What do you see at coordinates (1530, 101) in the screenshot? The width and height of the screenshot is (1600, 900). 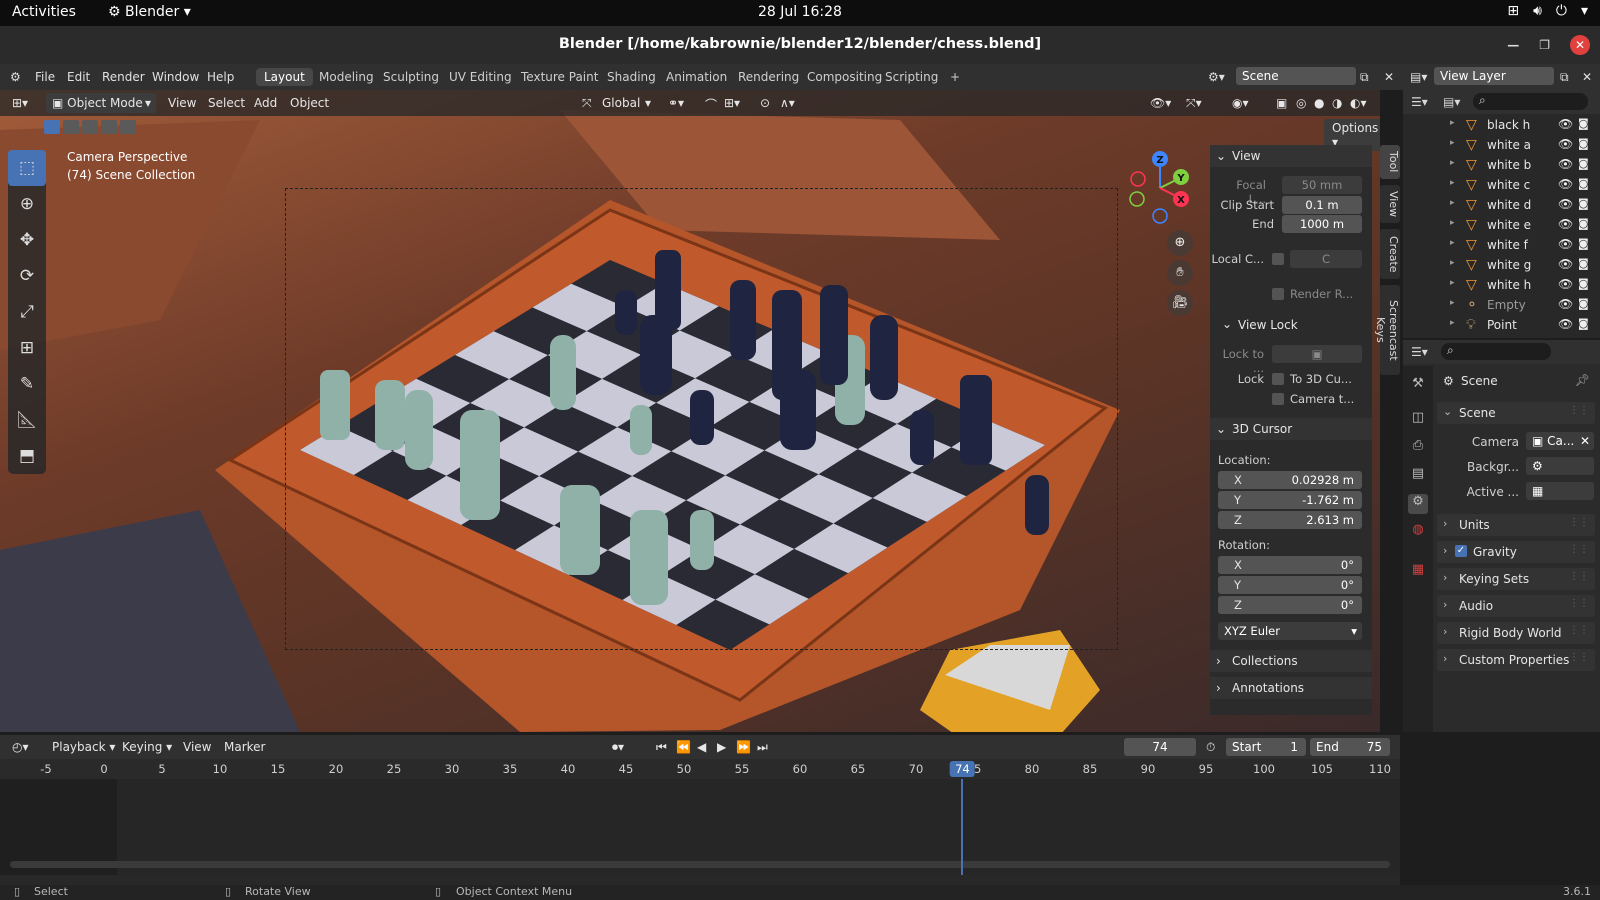 I see `outliner-search-input: ⌕` at bounding box center [1530, 101].